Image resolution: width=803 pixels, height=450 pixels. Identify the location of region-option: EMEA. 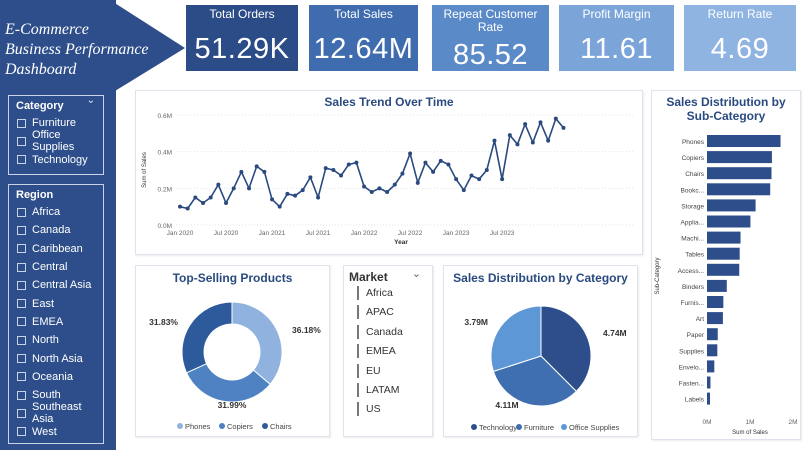
(56, 322).